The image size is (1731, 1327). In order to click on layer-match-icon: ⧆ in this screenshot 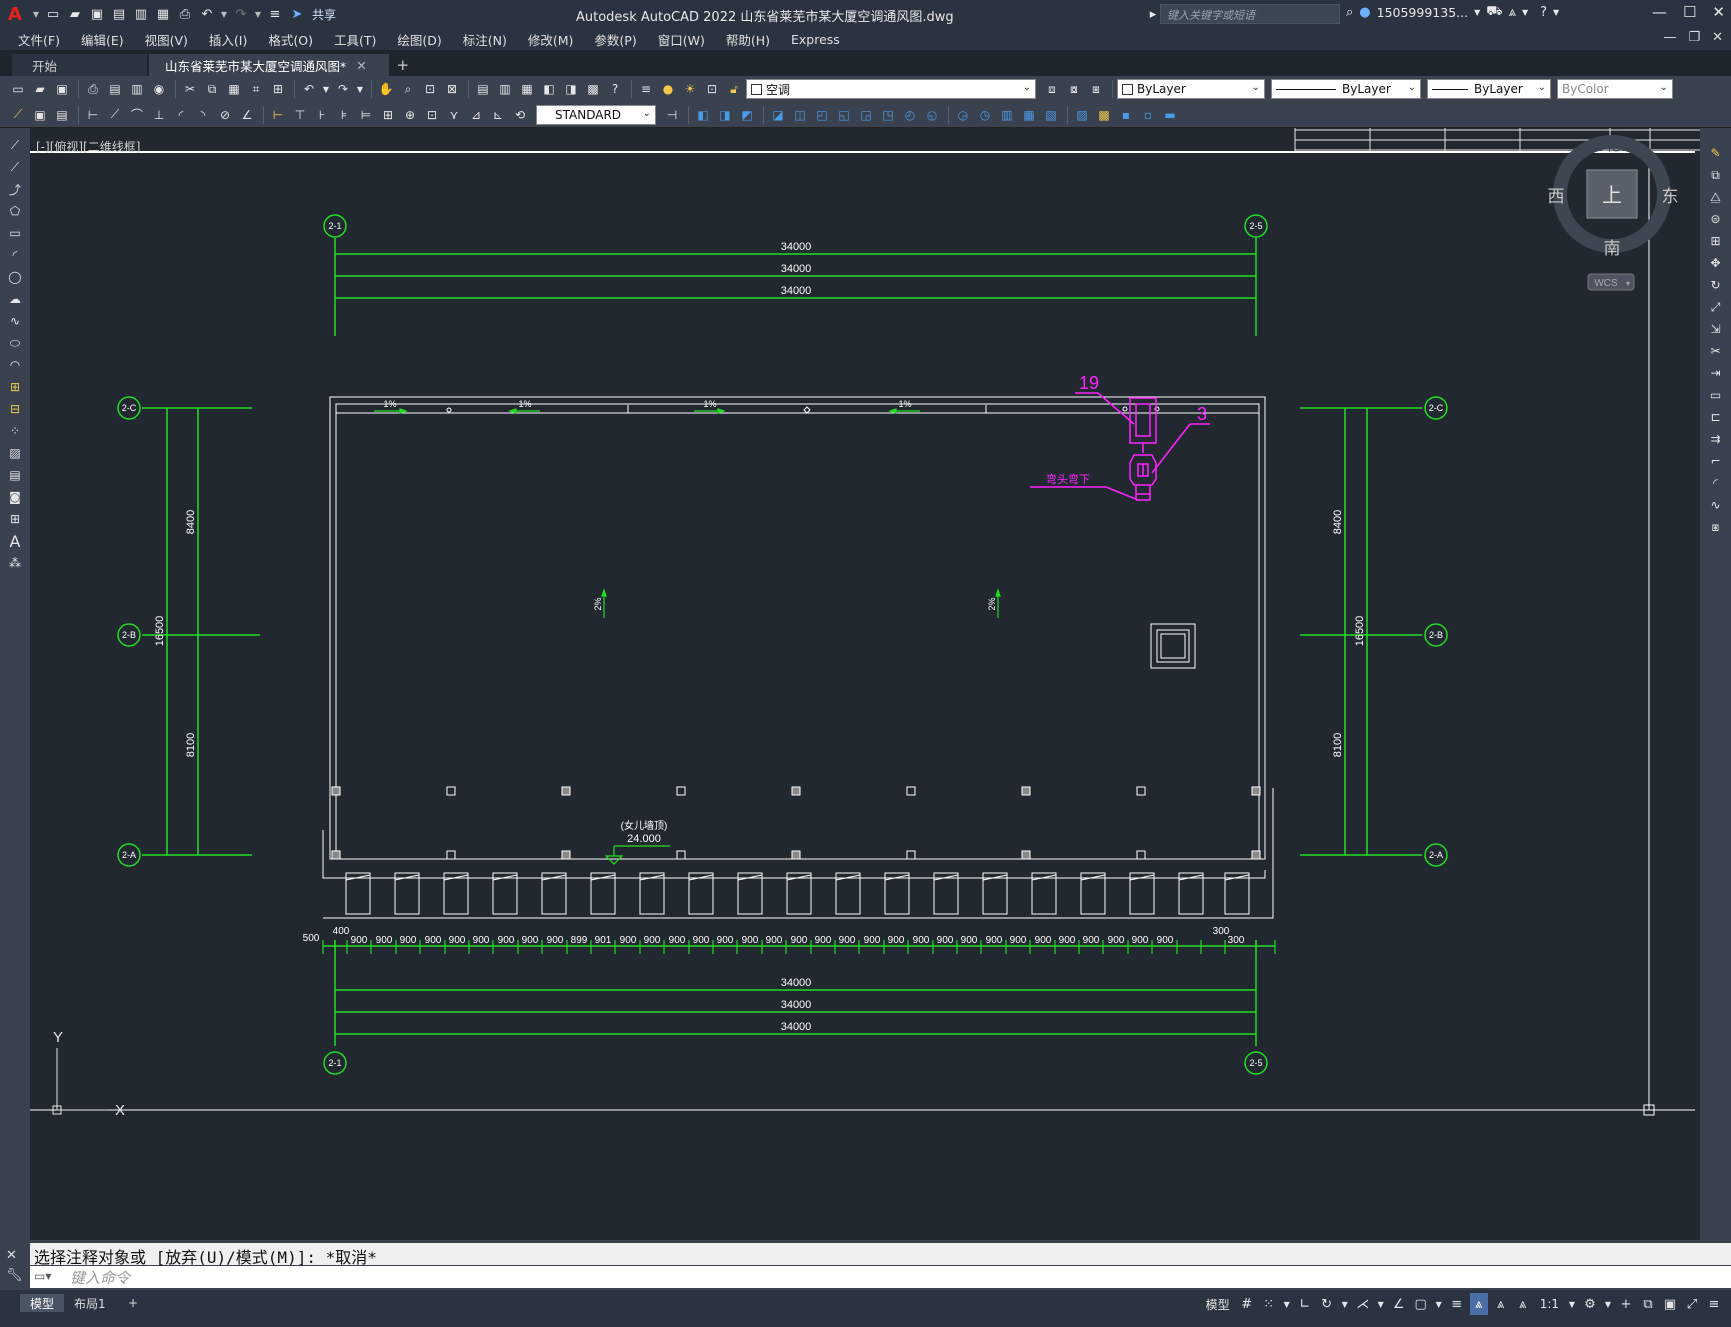, I will do `click(1096, 89)`.